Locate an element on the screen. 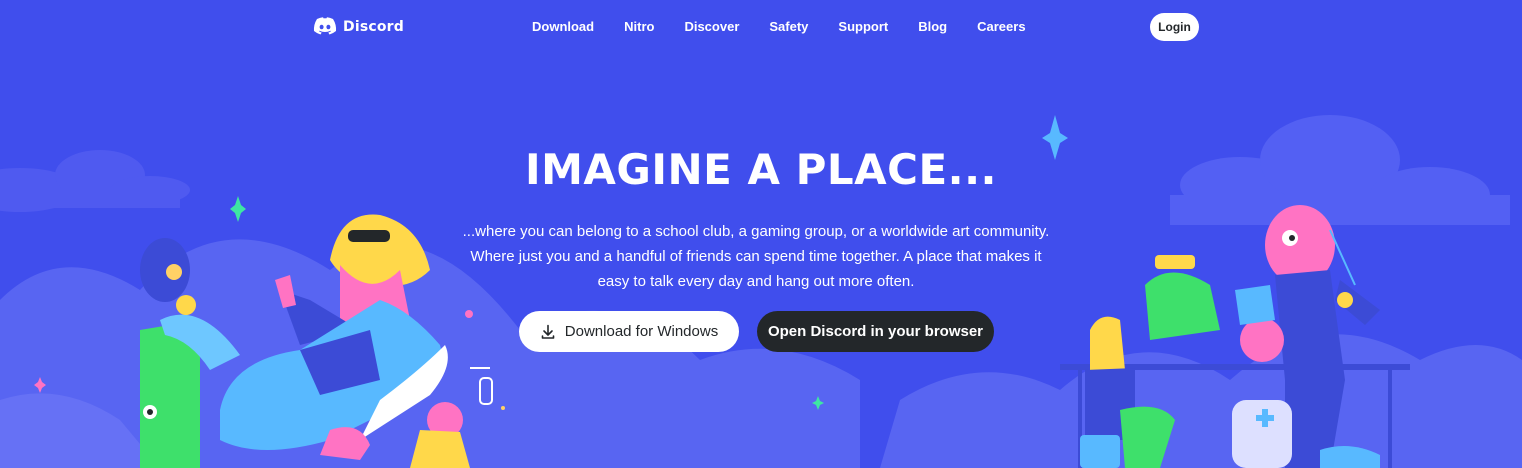 Image resolution: width=1522 pixels, height=468 pixels. nav-link-download: Download is located at coordinates (563, 27).